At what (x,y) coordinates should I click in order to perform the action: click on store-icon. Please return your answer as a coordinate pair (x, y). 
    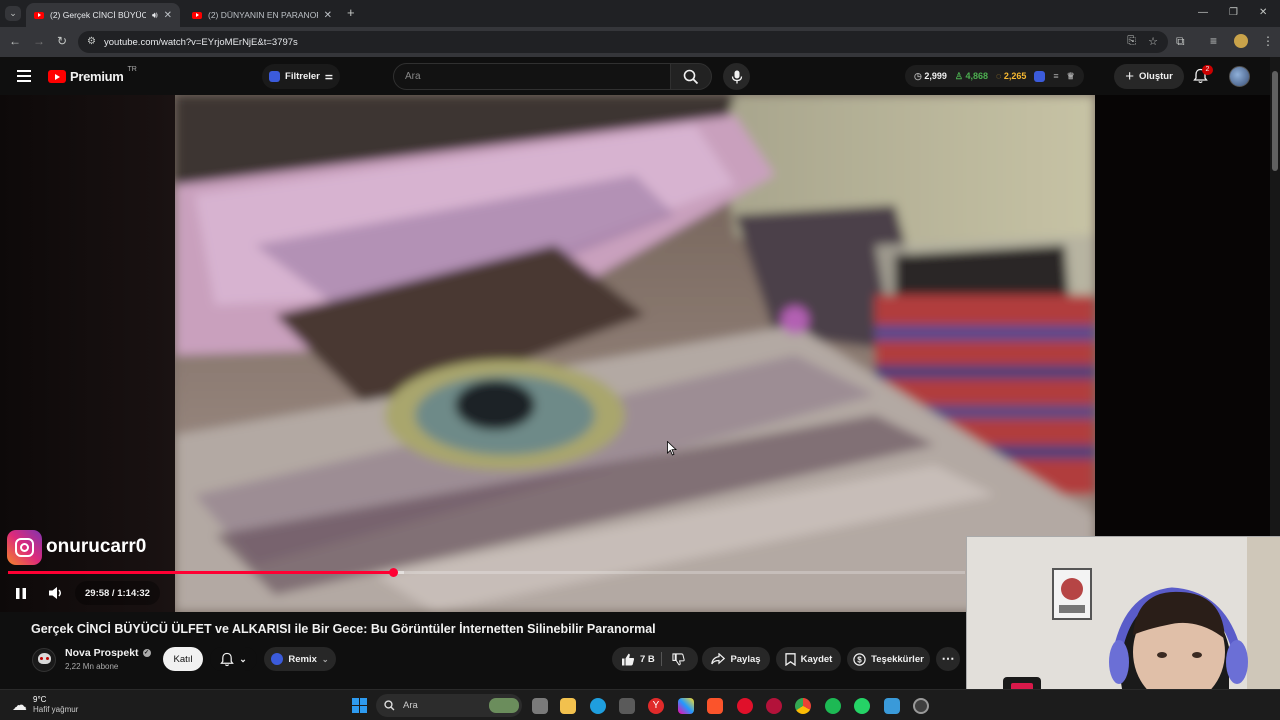
    Looking at the image, I should click on (627, 706).